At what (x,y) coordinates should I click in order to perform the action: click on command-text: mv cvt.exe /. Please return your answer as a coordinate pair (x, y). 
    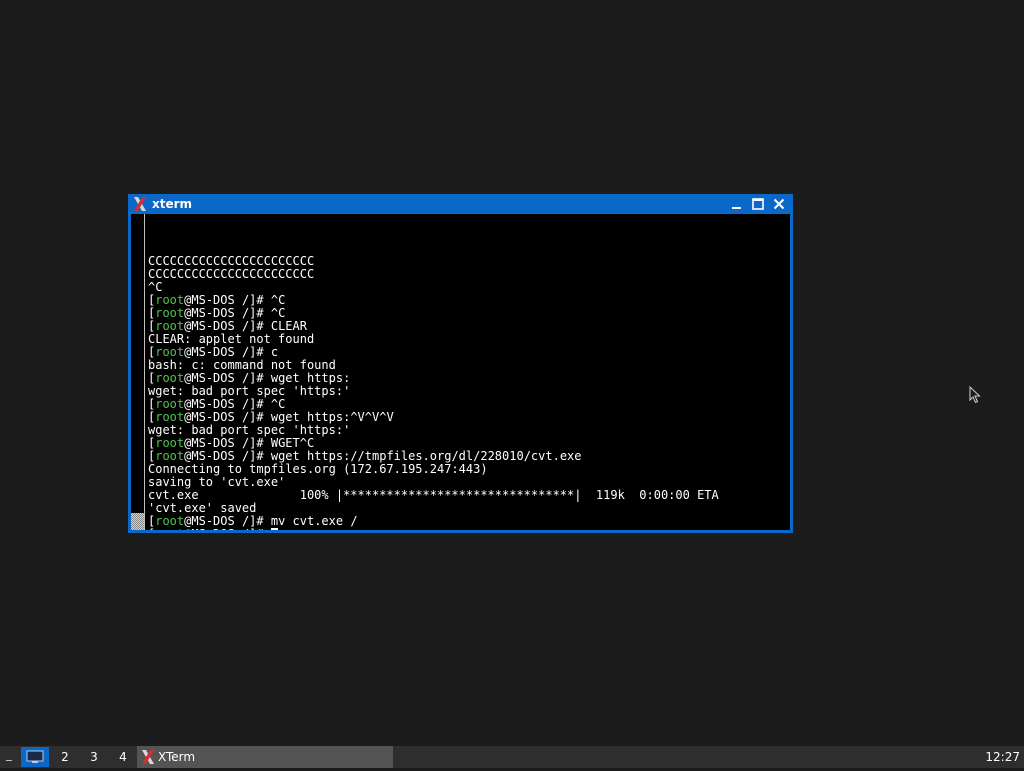
    Looking at the image, I should click on (314, 521).